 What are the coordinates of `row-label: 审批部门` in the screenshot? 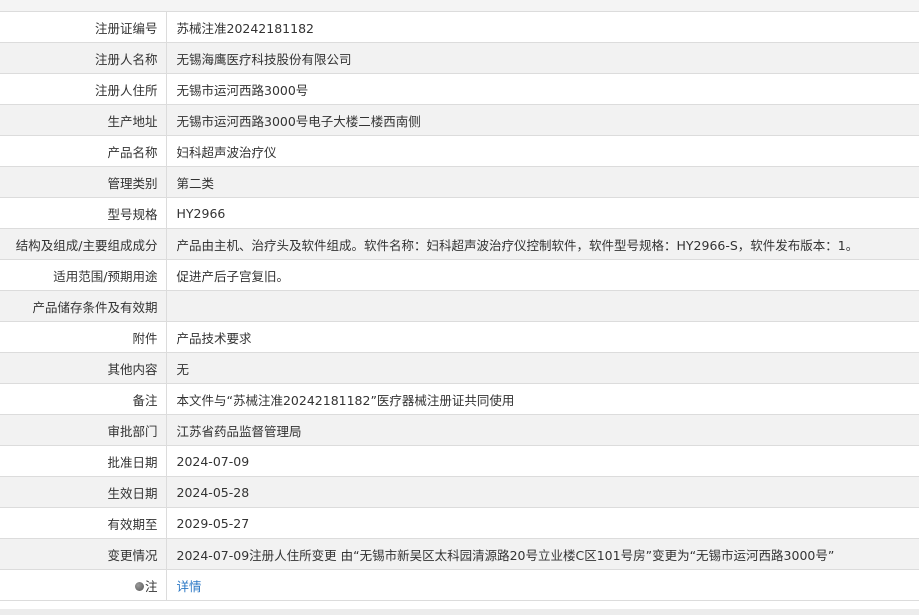 It's located at (83, 430).